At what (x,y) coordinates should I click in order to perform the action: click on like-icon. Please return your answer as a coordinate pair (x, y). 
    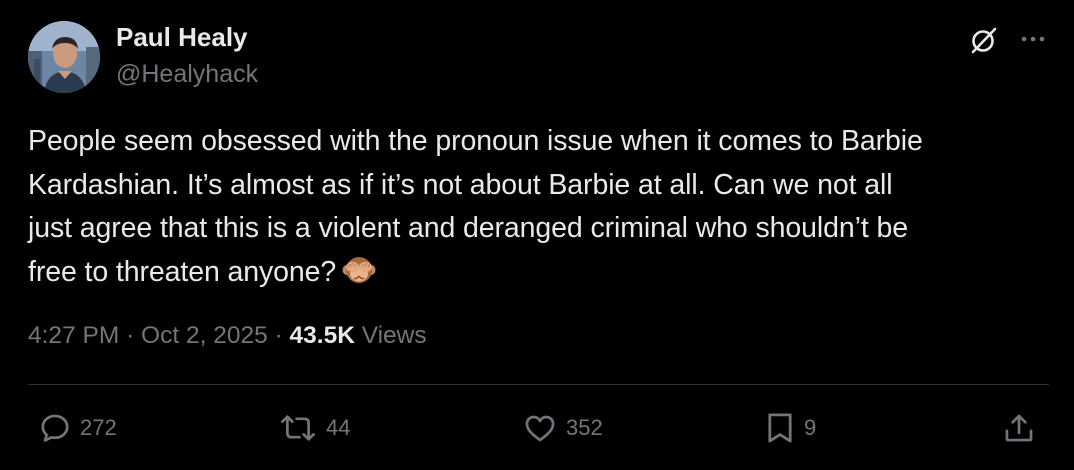
    Looking at the image, I should click on (540, 428).